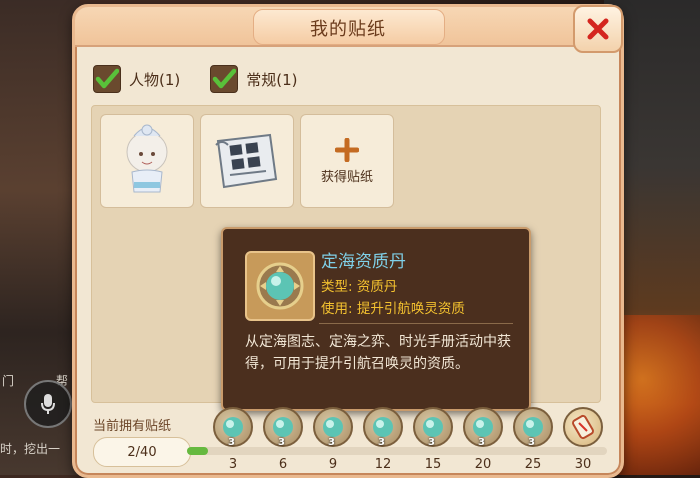 This screenshot has width=700, height=478. What do you see at coordinates (348, 29) in the screenshot?
I see `panel-title: 我的贴纸` at bounding box center [348, 29].